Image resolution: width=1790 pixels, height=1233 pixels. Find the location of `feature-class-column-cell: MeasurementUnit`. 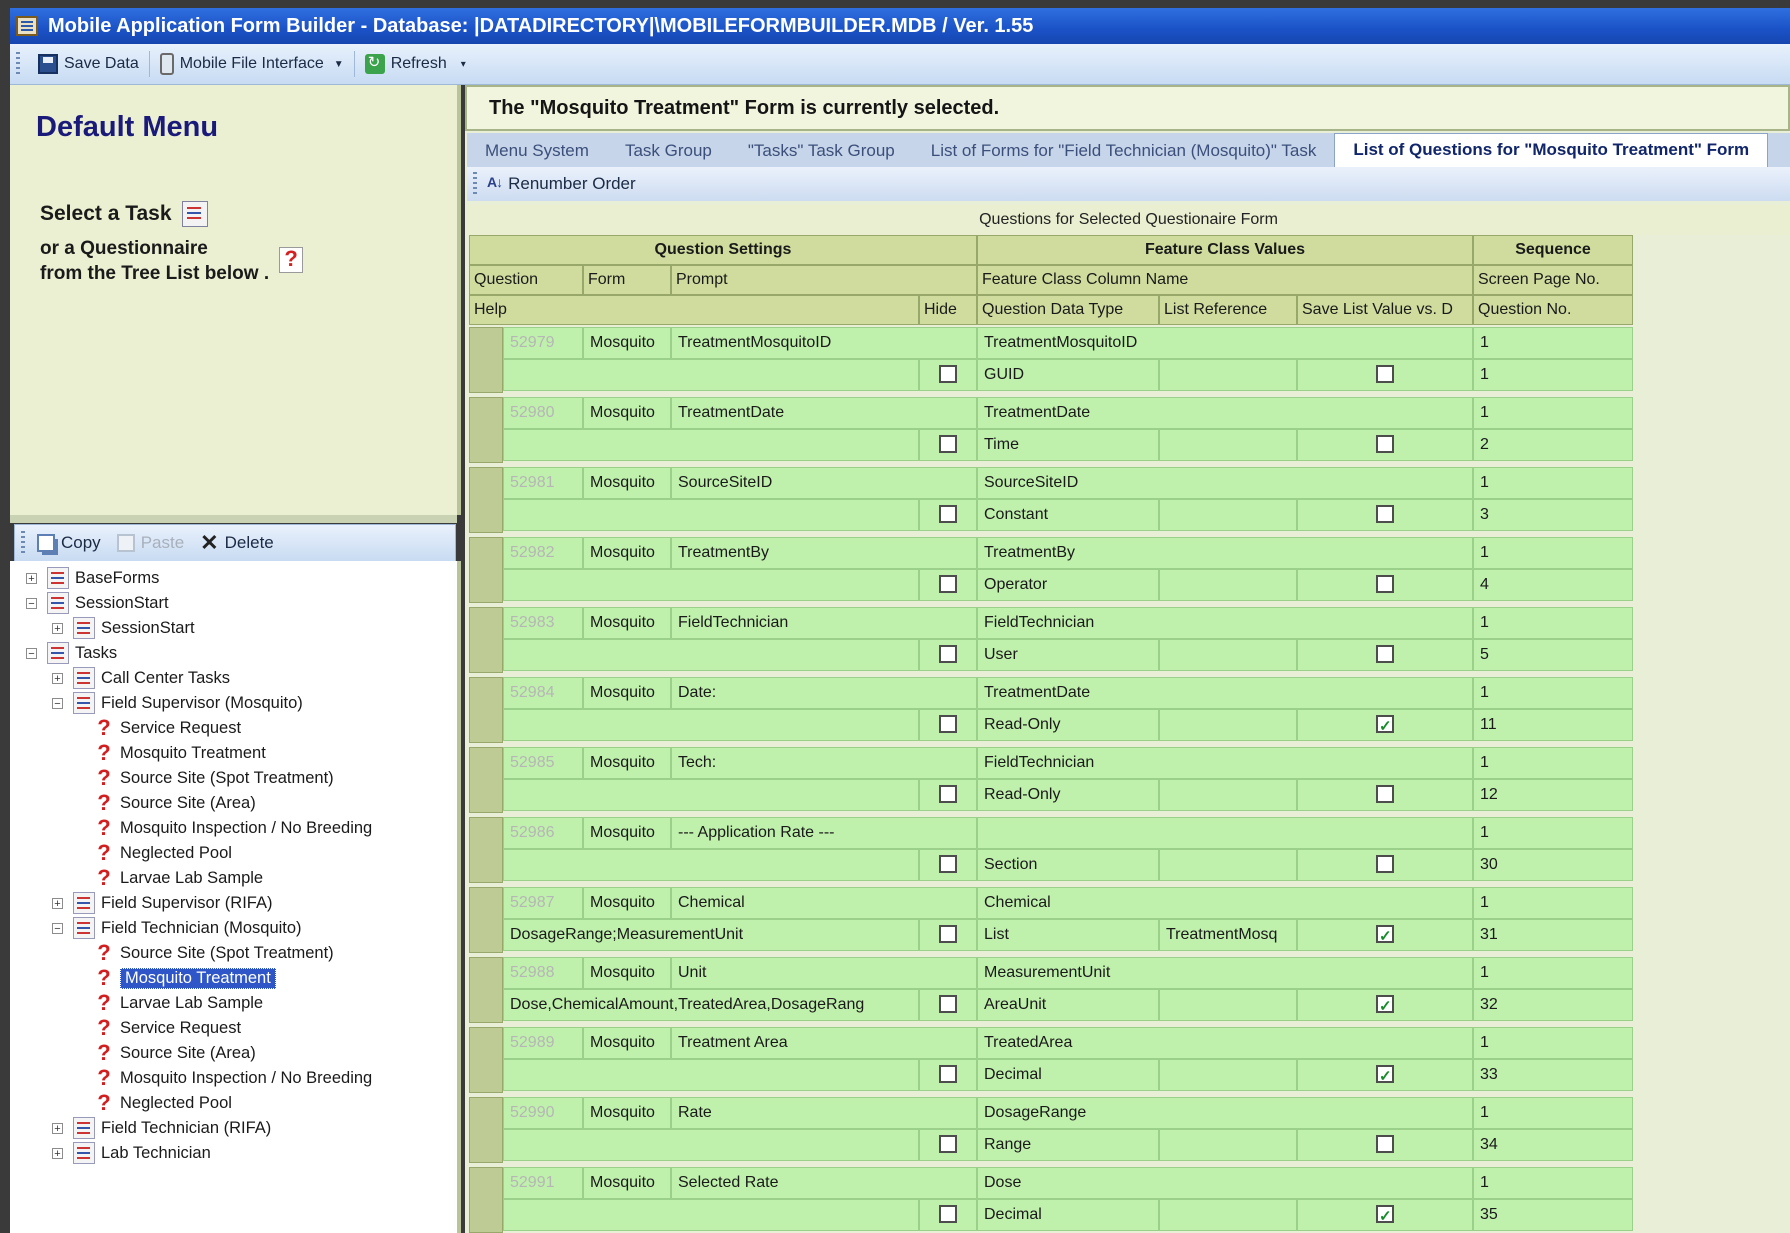

feature-class-column-cell: MeasurementUnit is located at coordinates (1225, 973).